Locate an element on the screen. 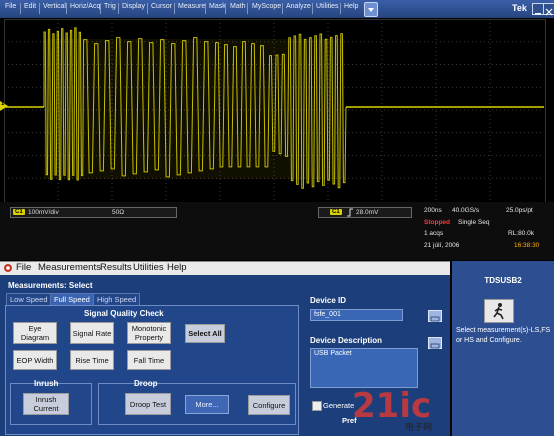  time: 16:38:30 is located at coordinates (527, 245).